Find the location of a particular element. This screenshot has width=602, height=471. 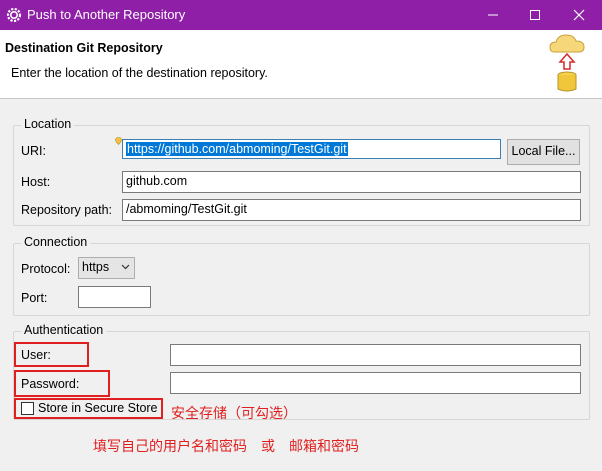

page-title: Destination Git Repository is located at coordinates (84, 48).